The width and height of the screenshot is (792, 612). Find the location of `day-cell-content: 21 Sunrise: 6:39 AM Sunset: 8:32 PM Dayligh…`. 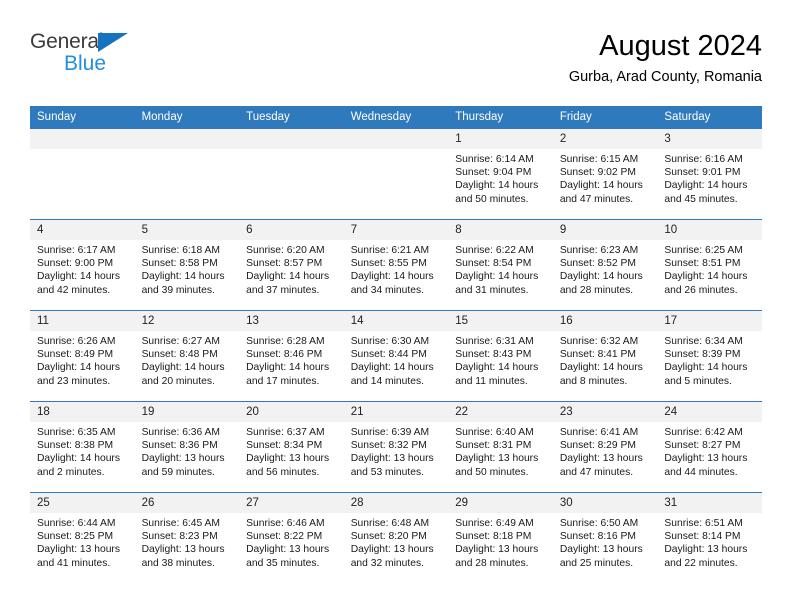

day-cell-content: 21 Sunrise: 6:39 AM Sunset: 8:32 PM Dayligh… is located at coordinates (396, 447).